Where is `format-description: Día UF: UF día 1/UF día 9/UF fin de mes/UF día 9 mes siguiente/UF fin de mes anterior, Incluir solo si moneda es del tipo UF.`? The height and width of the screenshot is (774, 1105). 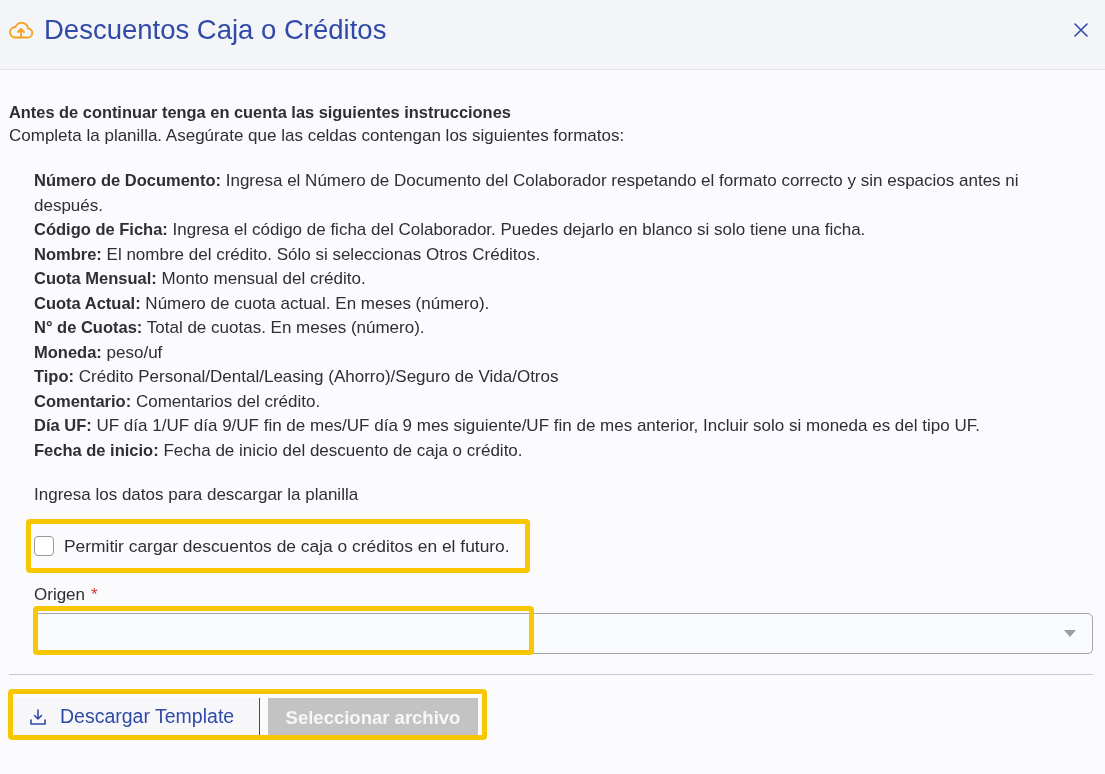 format-description: Día UF: UF día 1/UF día 9/UF fin de mes/UF día 9 mes siguiente/UF fin de mes anterior, Incluir solo si moneda es del tipo UF. is located at coordinates (507, 426).